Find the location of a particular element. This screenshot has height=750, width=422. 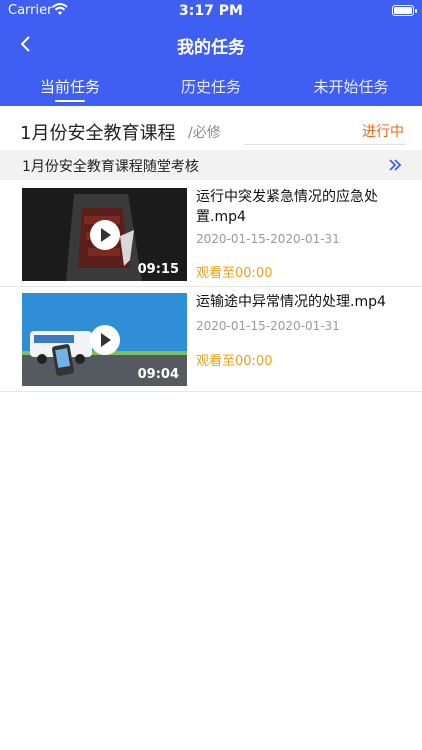

video-title: 运行中突发紧急情况的应急处置.mp4 is located at coordinates (287, 207).